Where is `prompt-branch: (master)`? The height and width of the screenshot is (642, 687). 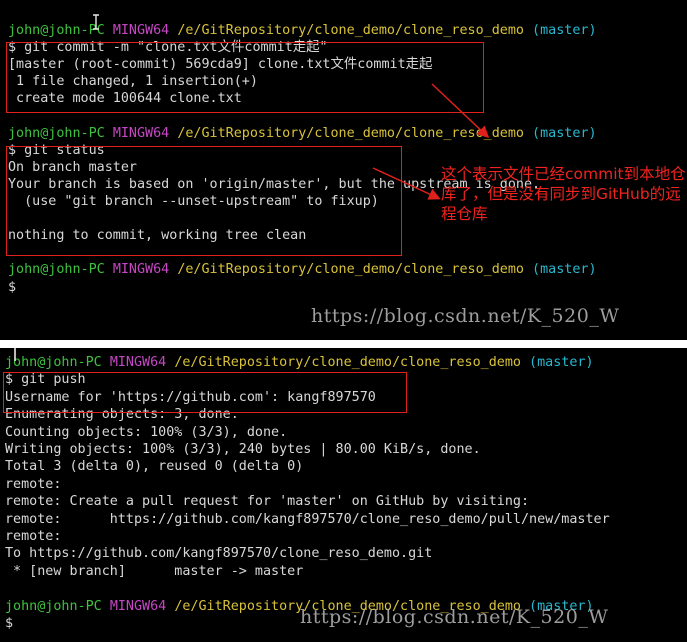
prompt-branch: (master) is located at coordinates (561, 362).